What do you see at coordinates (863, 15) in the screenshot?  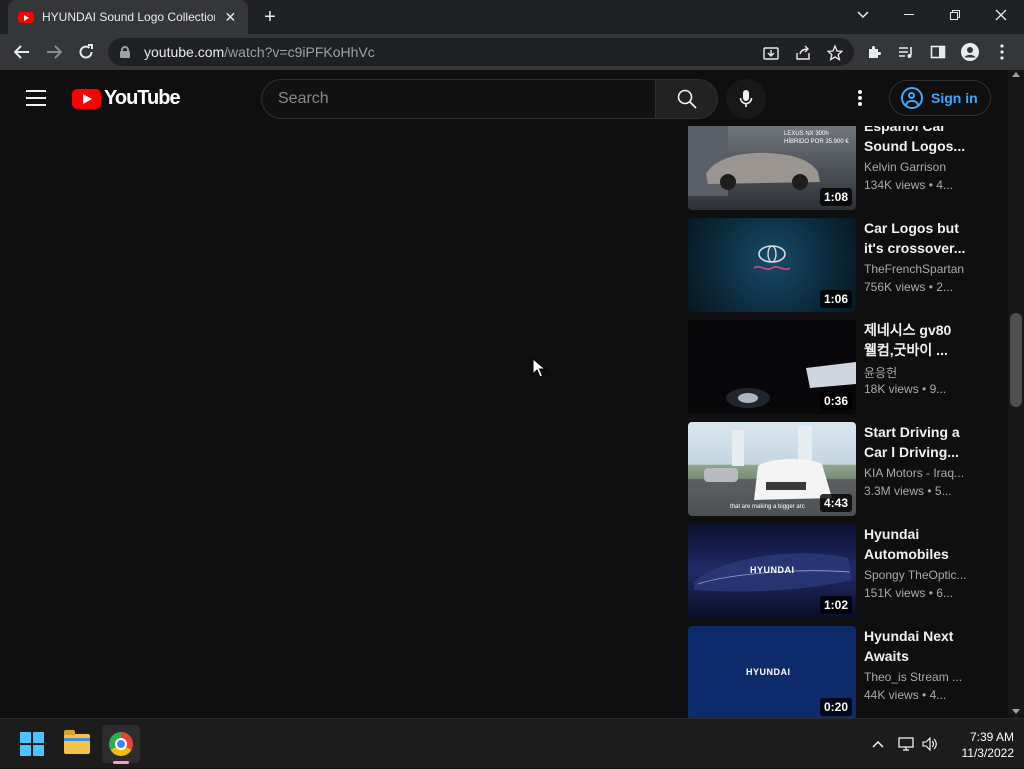 I see `tab-search-icon` at bounding box center [863, 15].